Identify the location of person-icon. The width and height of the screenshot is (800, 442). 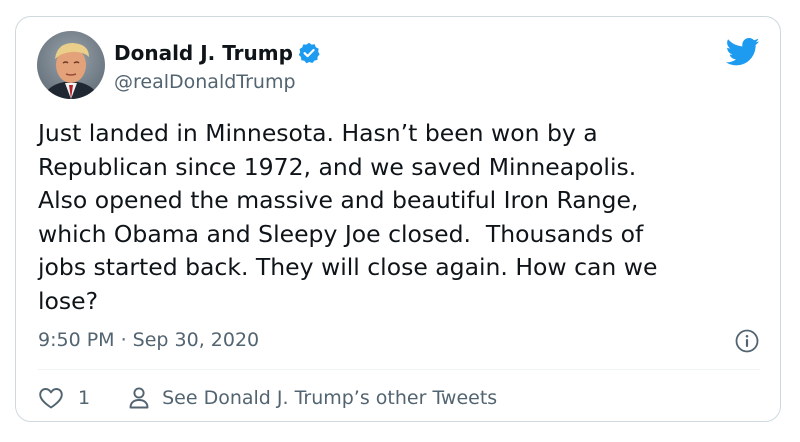
(139, 398).